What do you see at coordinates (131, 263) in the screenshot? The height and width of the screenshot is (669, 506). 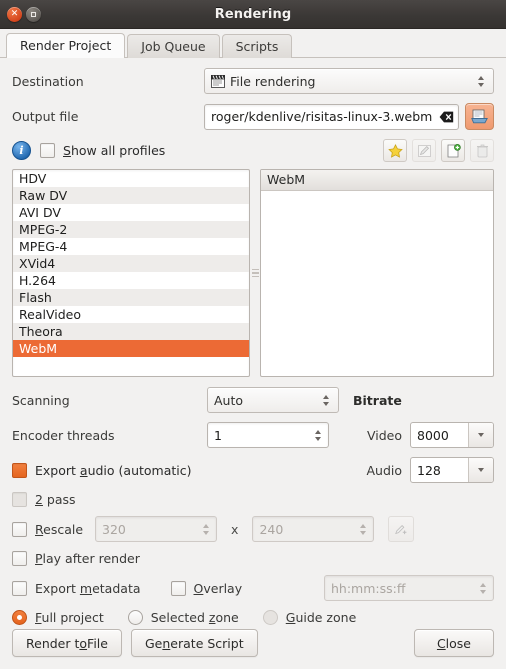 I see `list-item: XVid4` at bounding box center [131, 263].